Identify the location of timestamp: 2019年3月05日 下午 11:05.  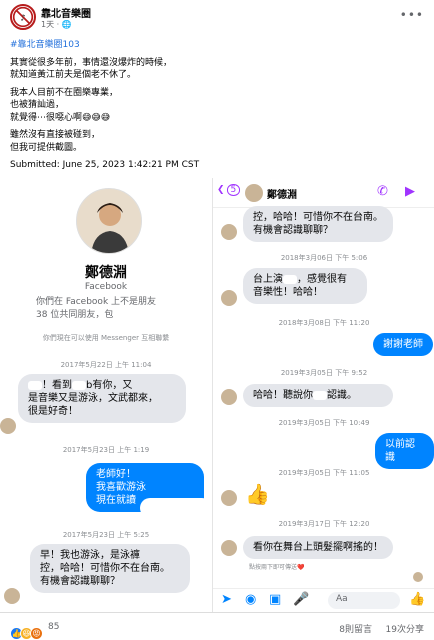
(324, 473).